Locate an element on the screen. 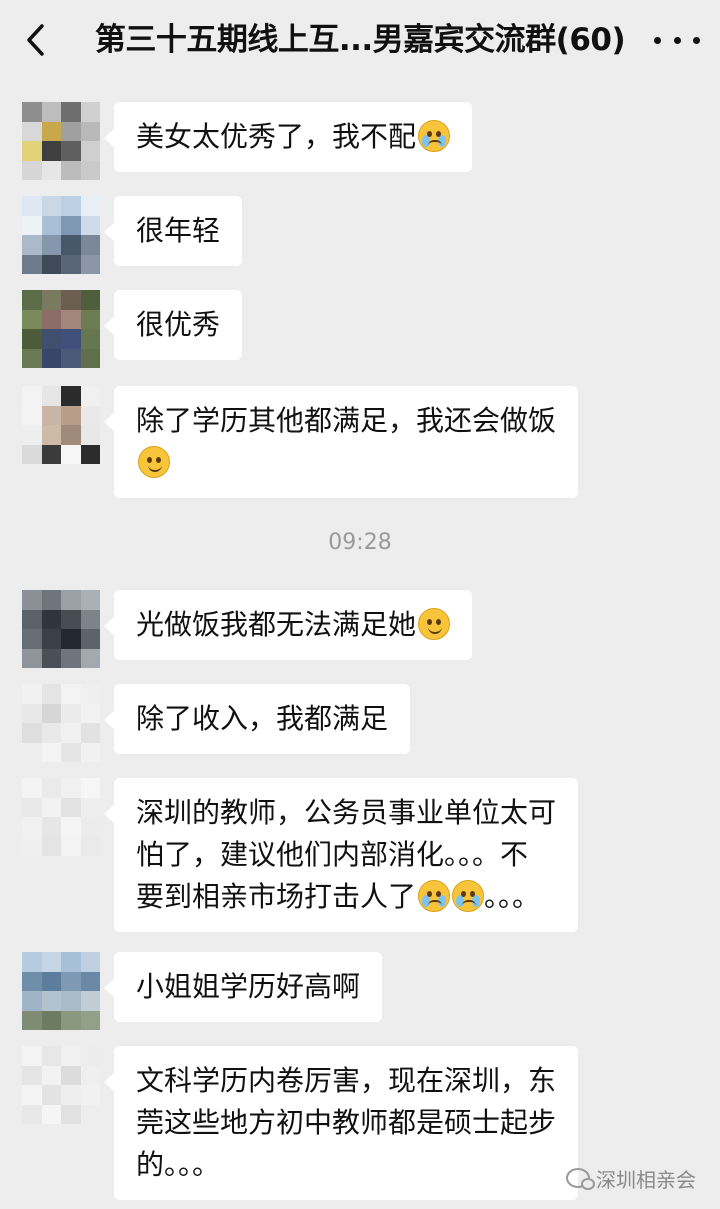 This screenshot has height=1209, width=720. chevron-left-icon is located at coordinates (35, 40).